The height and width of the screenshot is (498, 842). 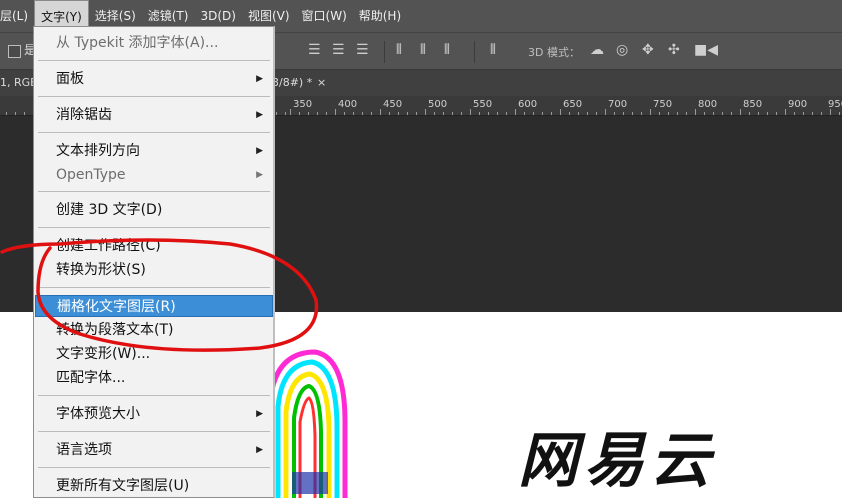 What do you see at coordinates (554, 52) in the screenshot?
I see `3d-mode-label: 3D 模式：` at bounding box center [554, 52].